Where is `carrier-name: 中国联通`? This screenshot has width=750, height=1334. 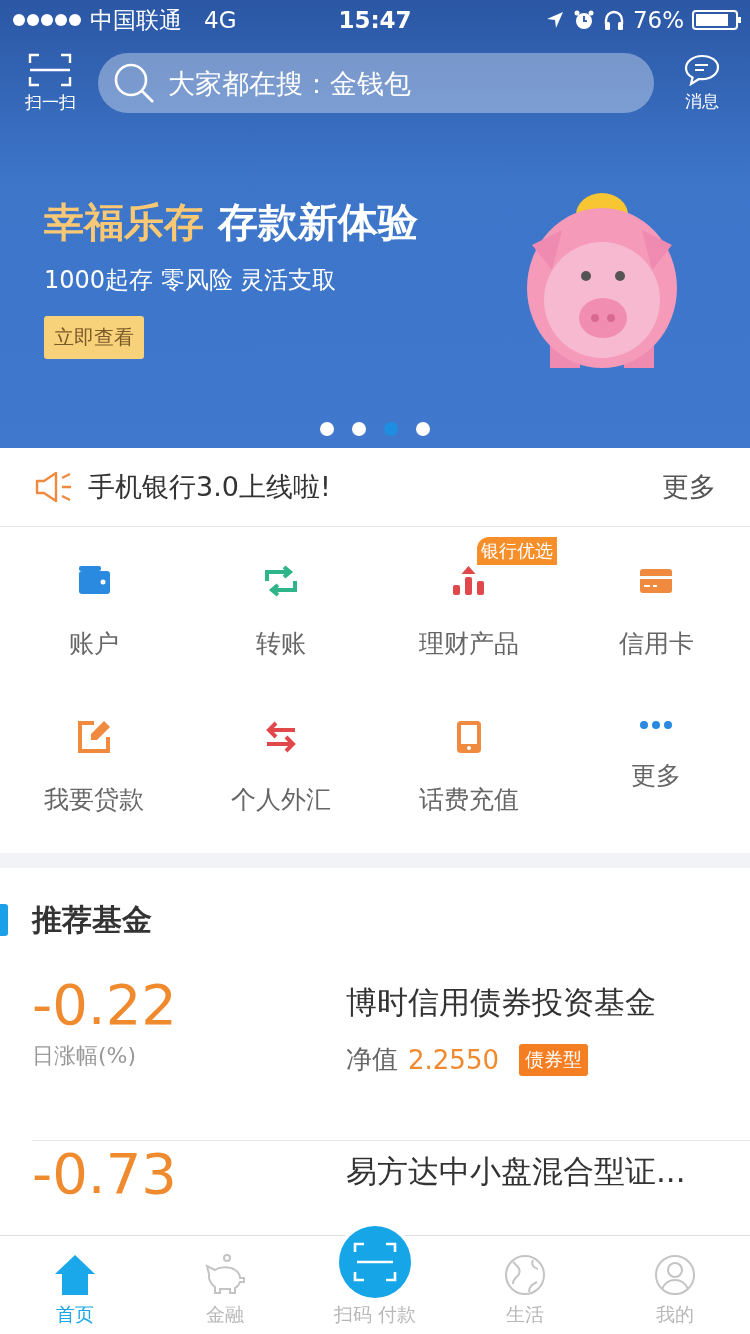
carrier-name: 中国联通 is located at coordinates (136, 20).